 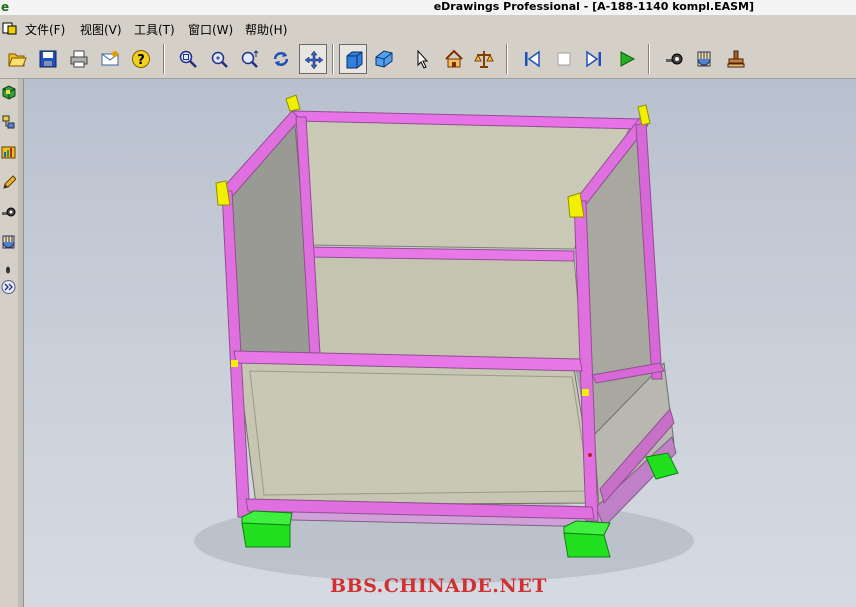 I want to click on section-tab, so click(x=8, y=243).